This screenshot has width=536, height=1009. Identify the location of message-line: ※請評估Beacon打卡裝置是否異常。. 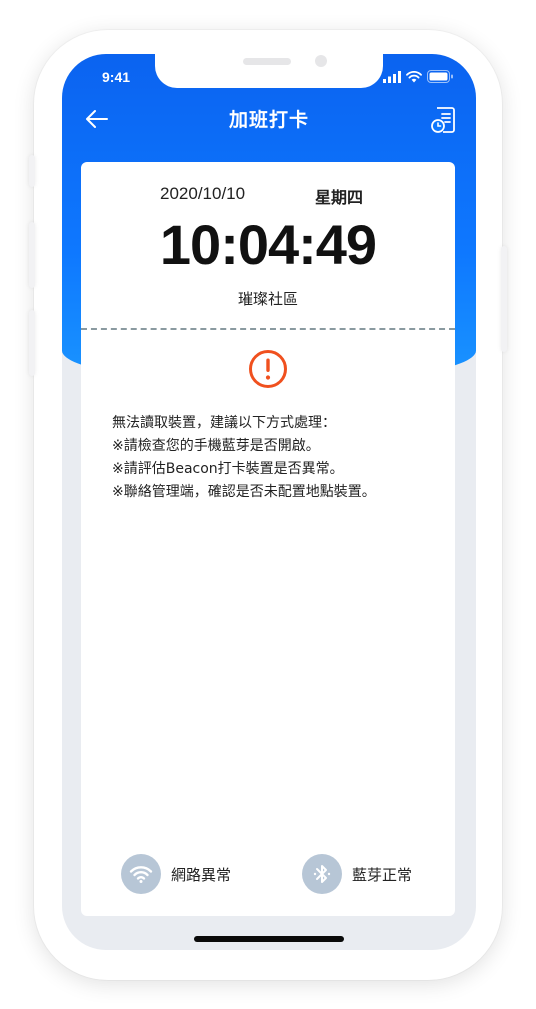
(228, 469).